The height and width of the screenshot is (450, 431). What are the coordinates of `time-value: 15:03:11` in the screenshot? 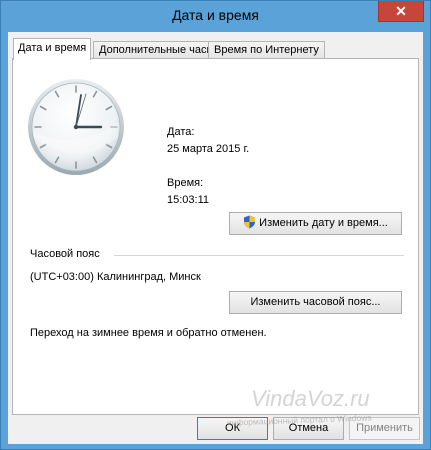 It's located at (188, 200).